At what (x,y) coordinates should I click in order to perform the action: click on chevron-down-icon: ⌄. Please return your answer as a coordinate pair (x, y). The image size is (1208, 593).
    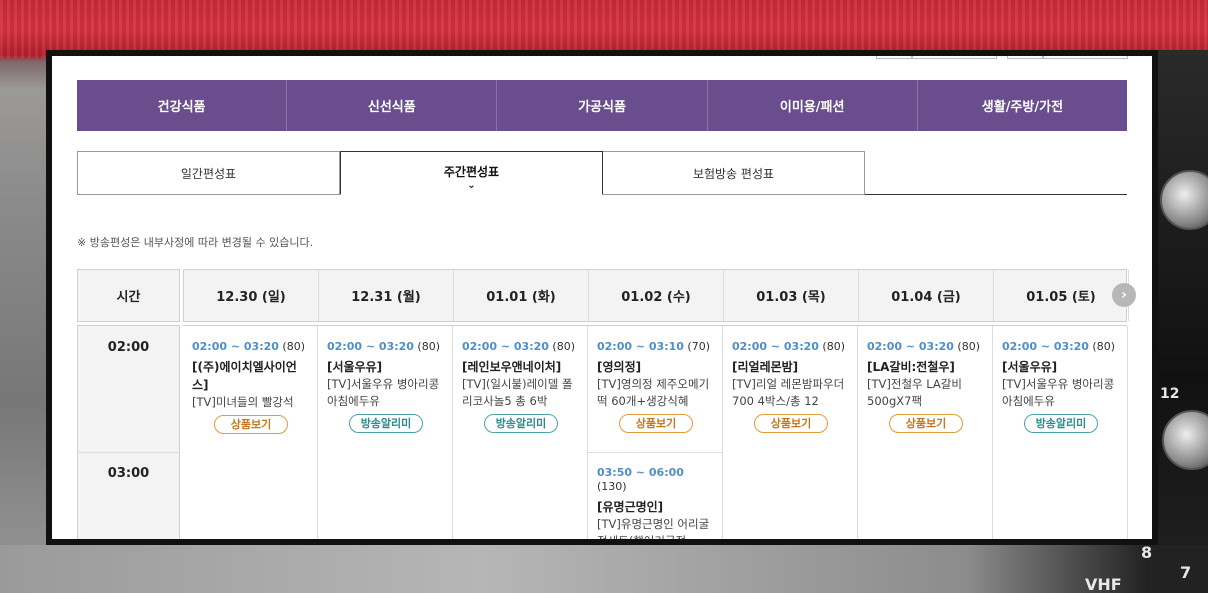
    Looking at the image, I should click on (471, 185).